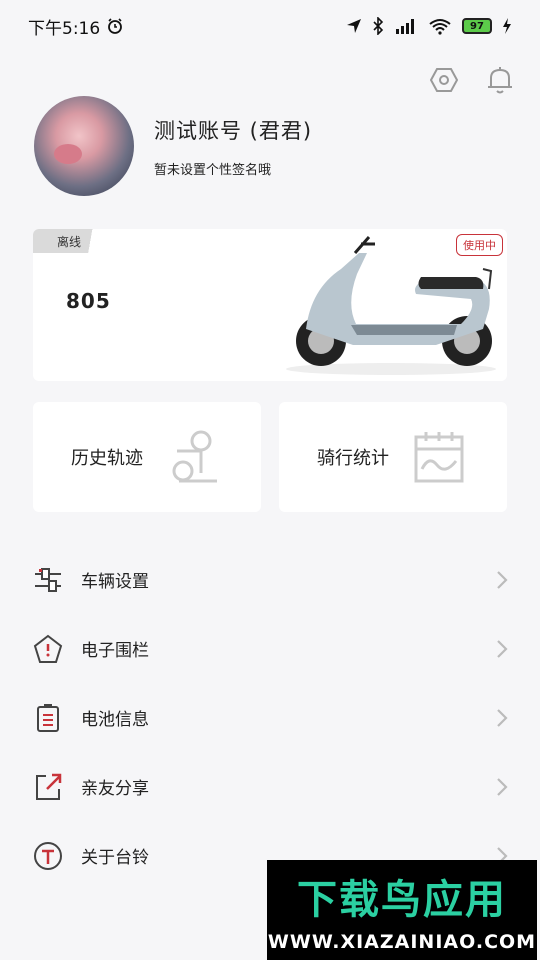  Describe the element at coordinates (479, 245) in the screenshot. I see `in-use-badge: 使用中` at that location.